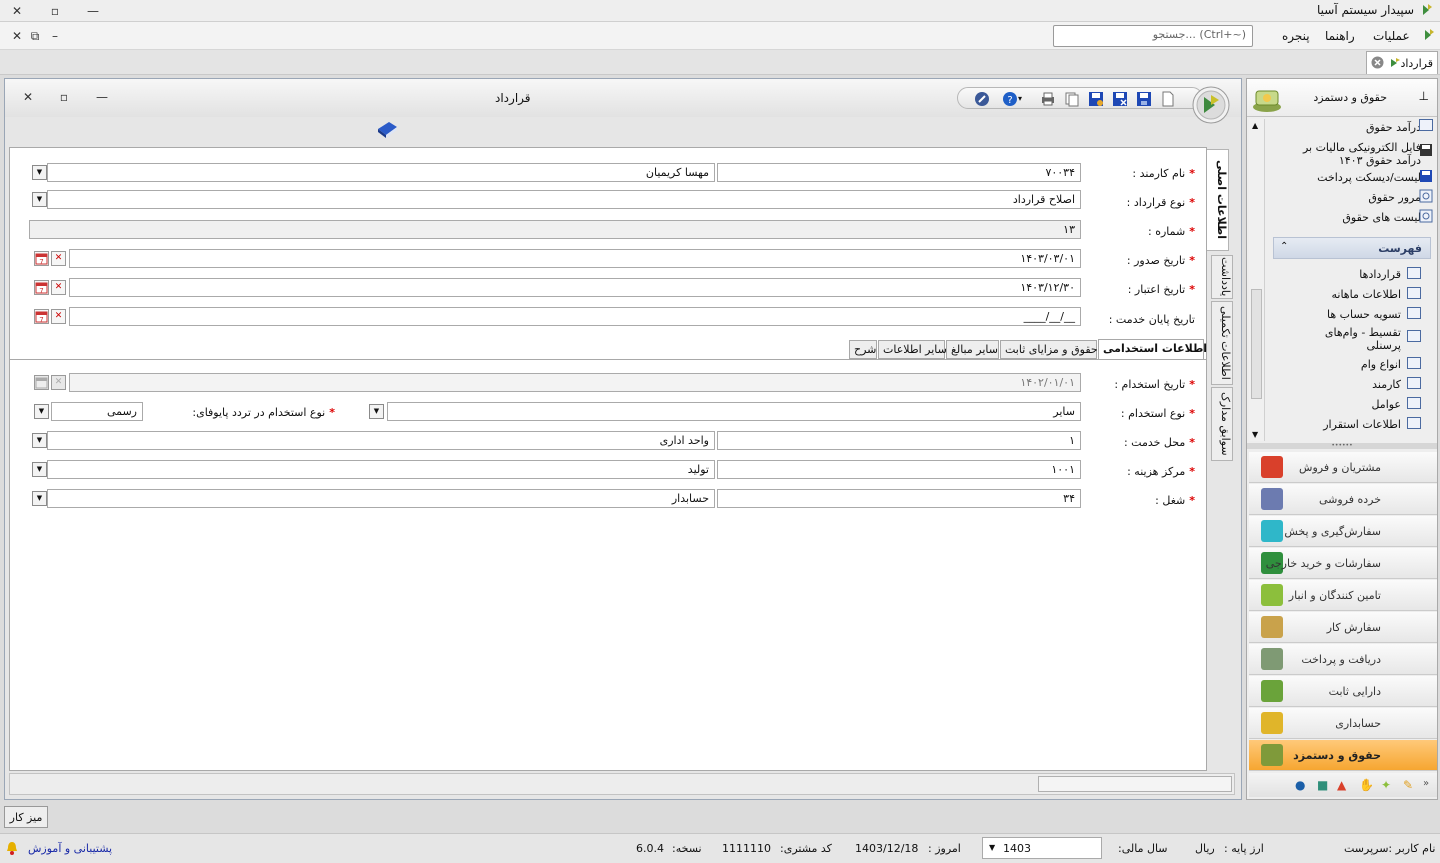 This screenshot has width=1440, height=863. What do you see at coordinates (1343, 499) in the screenshot?
I see `module-retail: خرده فروشی` at bounding box center [1343, 499].